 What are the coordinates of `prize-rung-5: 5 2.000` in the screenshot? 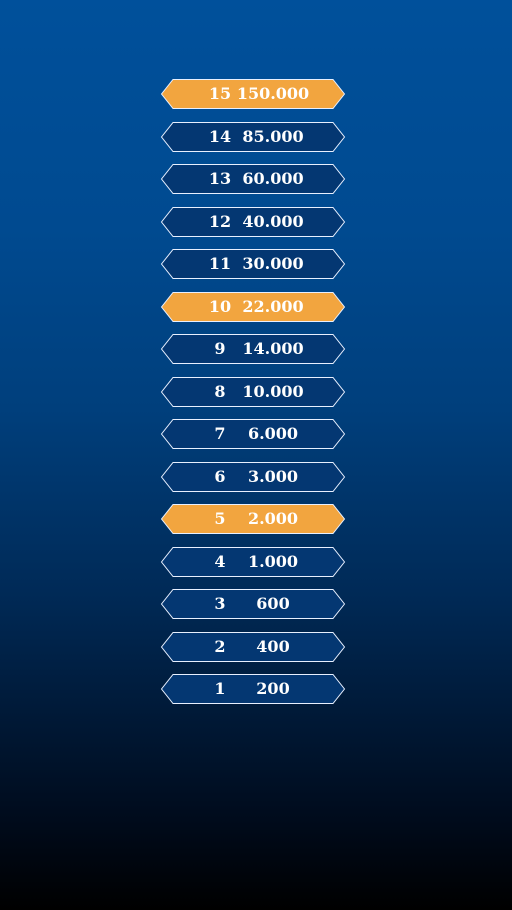 It's located at (253, 519).